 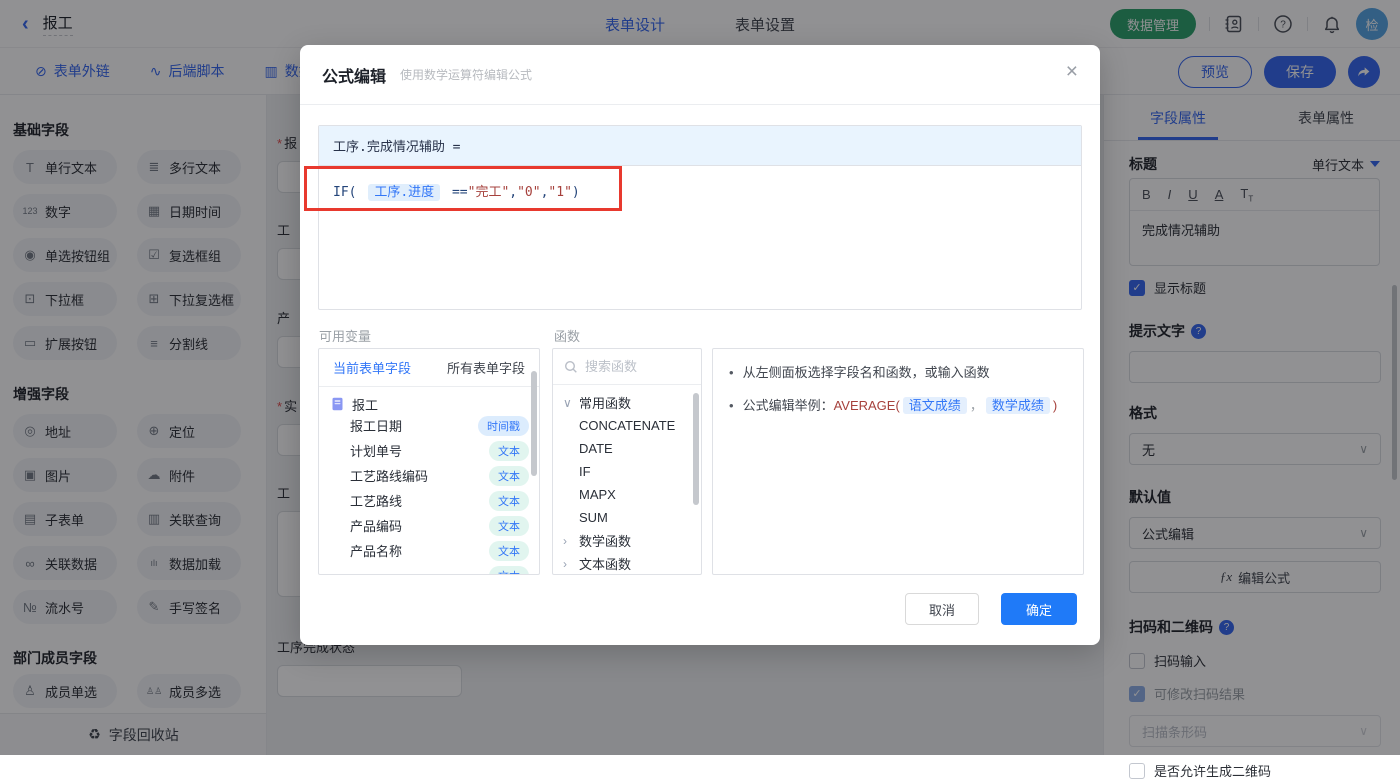 I want to click on red-annotation-box, so click(x=463, y=188).